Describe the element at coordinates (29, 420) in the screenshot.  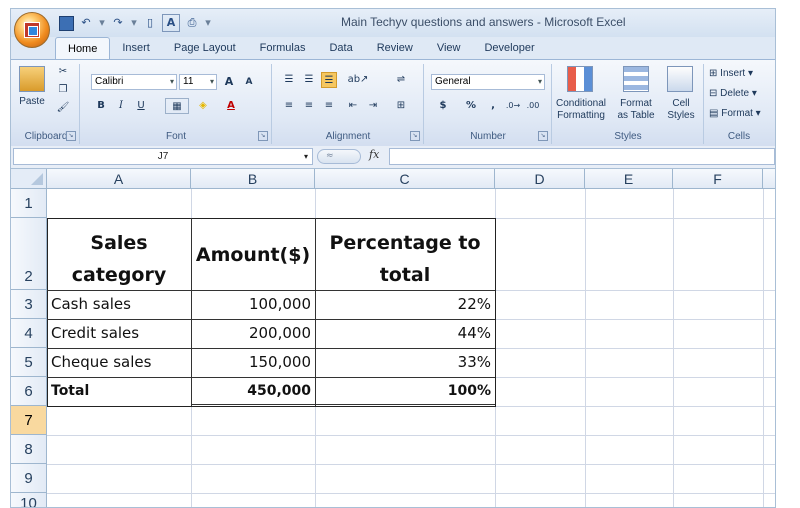
I see `row-header-7: 7` at that location.